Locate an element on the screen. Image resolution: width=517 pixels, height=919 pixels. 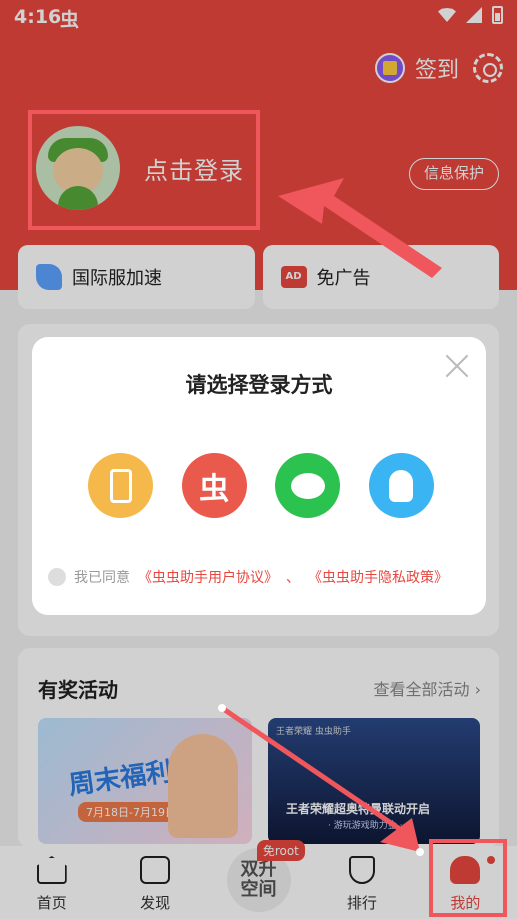
agreement-checkbox is located at coordinates (57, 577).